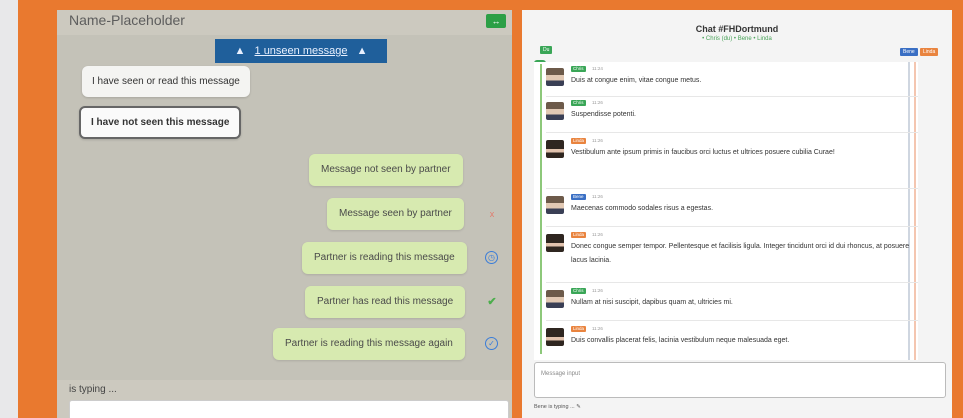 The image size is (963, 418). What do you see at coordinates (369, 344) in the screenshot?
I see `outgoing-message: Partner is reading this message again` at bounding box center [369, 344].